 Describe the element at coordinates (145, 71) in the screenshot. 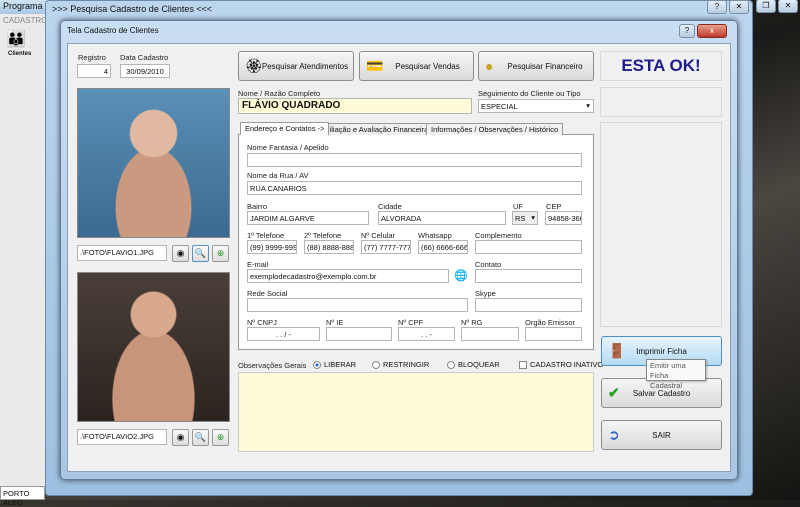

I see `data-cadastro-field: 30/09/2010` at that location.